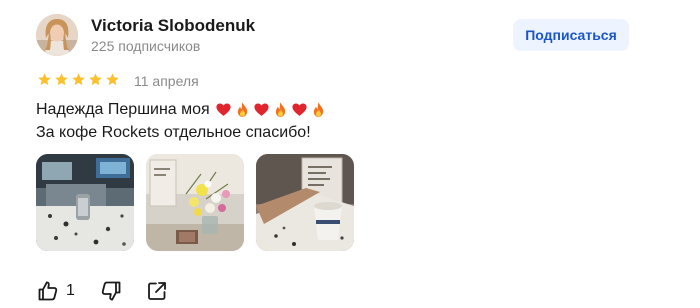 Image resolution: width=700 pixels, height=308 pixels. Describe the element at coordinates (271, 109) in the screenshot. I see `emoji-row` at that location.